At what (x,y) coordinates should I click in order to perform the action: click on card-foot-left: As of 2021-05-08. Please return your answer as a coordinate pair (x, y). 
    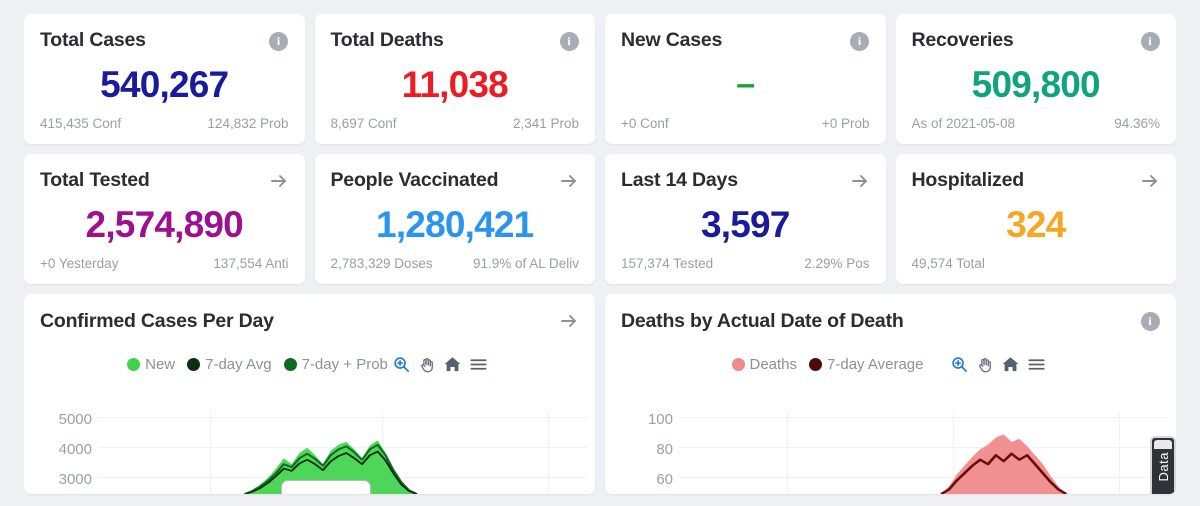
    Looking at the image, I should click on (963, 124).